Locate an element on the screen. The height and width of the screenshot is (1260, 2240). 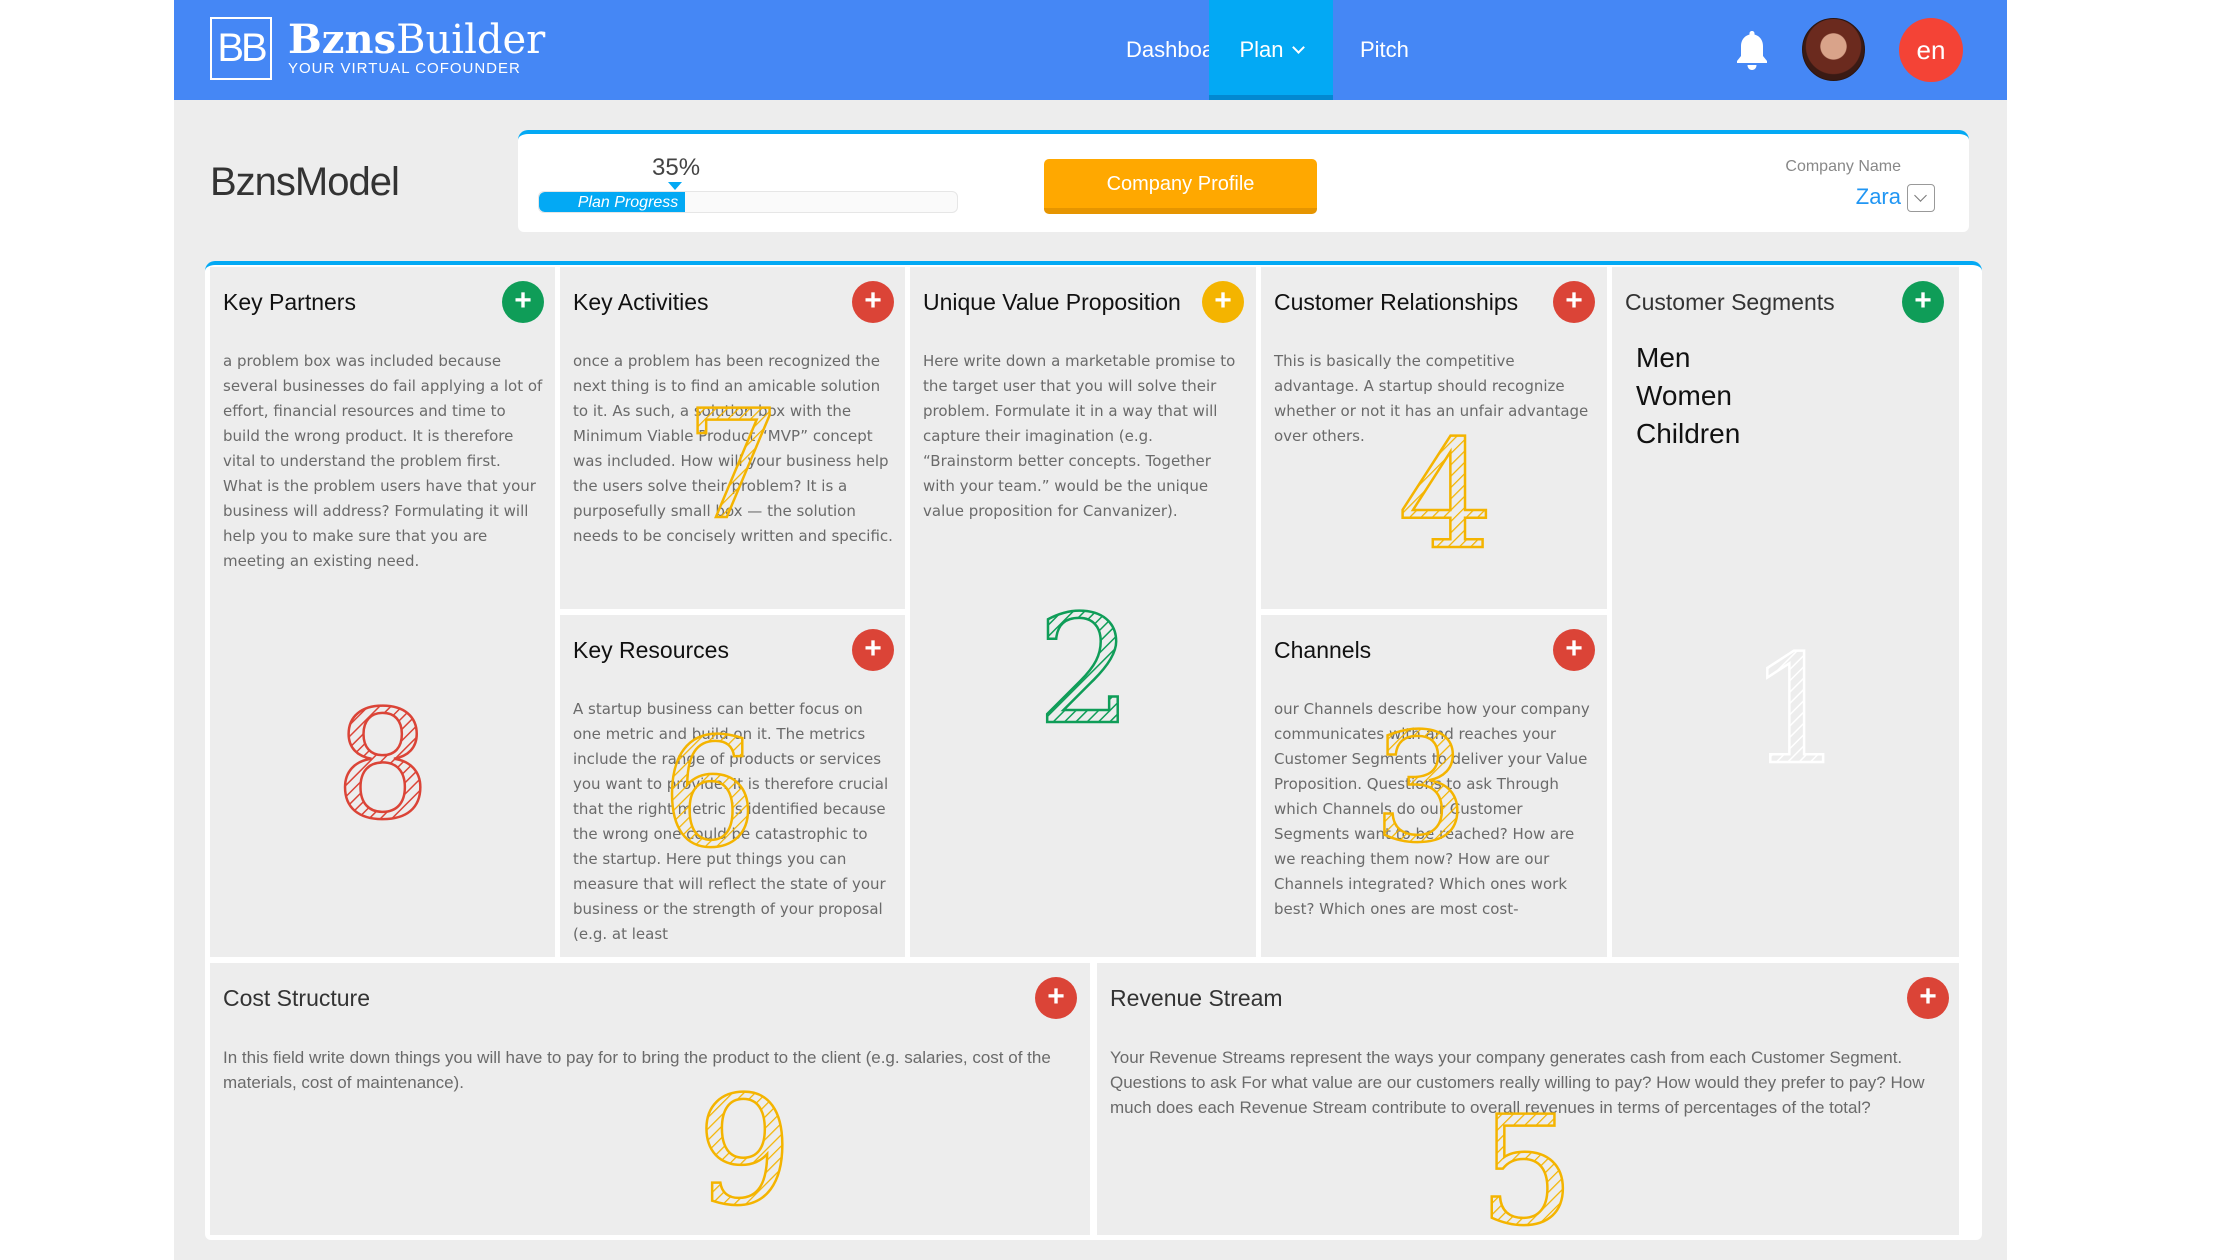
company-dropdown-toggle is located at coordinates (1921, 198).